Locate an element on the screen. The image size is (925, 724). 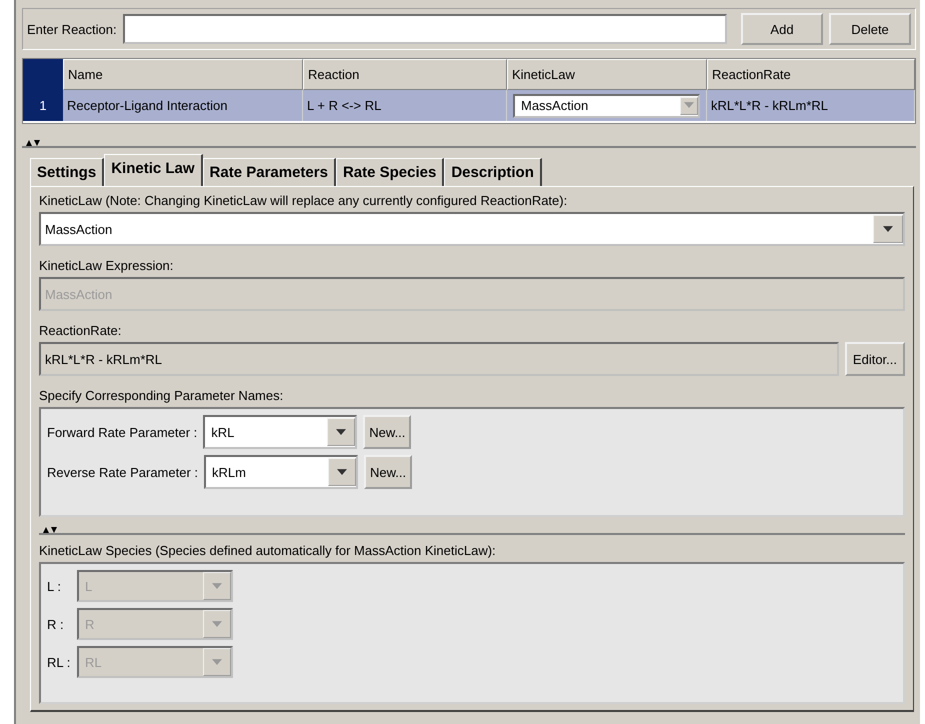
action-button: Add is located at coordinates (782, 29).